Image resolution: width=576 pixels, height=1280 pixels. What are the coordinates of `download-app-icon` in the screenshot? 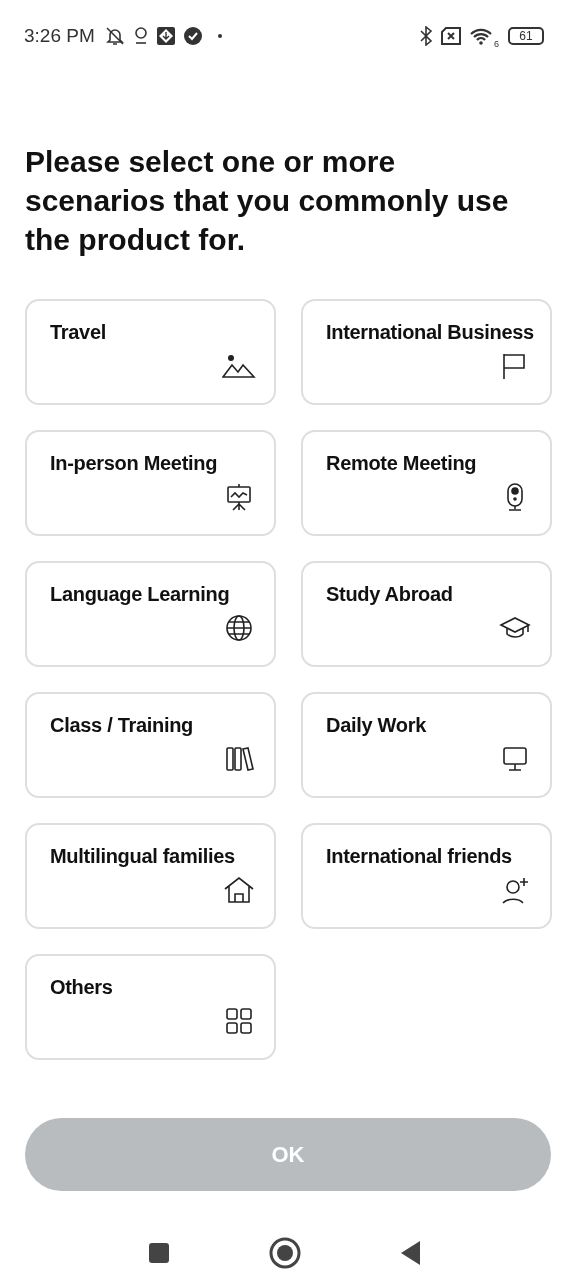 It's located at (165, 36).